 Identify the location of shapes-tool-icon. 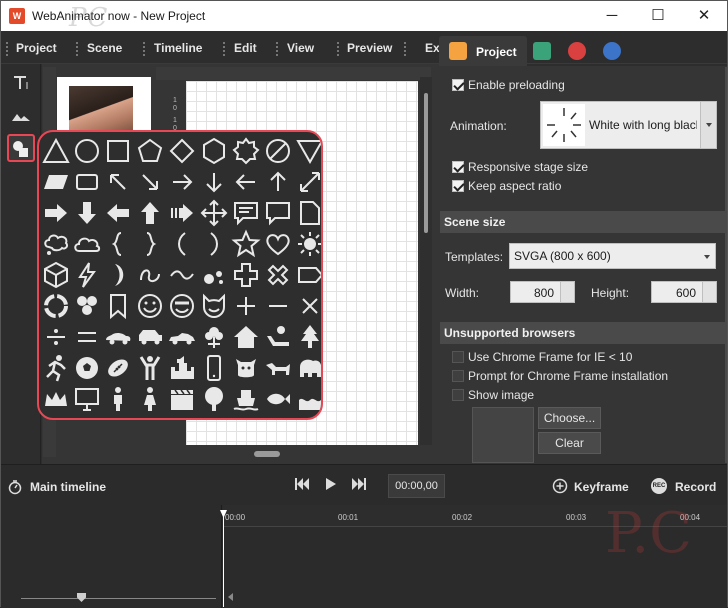
(21, 148).